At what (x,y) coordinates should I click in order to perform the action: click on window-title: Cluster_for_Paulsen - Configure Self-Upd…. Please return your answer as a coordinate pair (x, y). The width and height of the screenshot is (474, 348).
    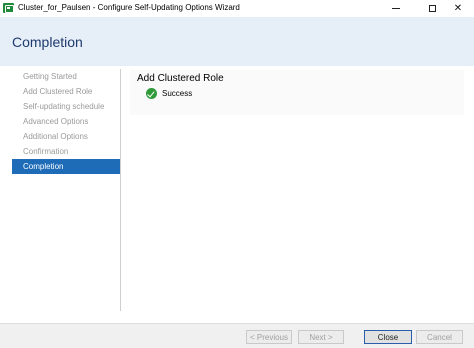
    Looking at the image, I should click on (129, 7).